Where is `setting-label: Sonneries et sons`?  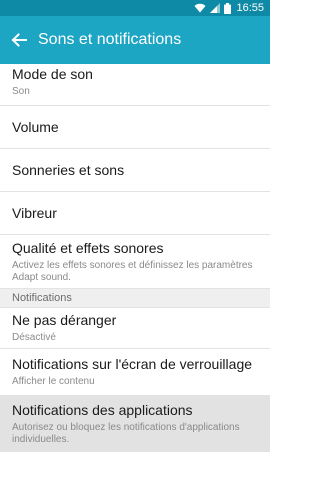
setting-label: Sonneries et sons is located at coordinates (68, 169).